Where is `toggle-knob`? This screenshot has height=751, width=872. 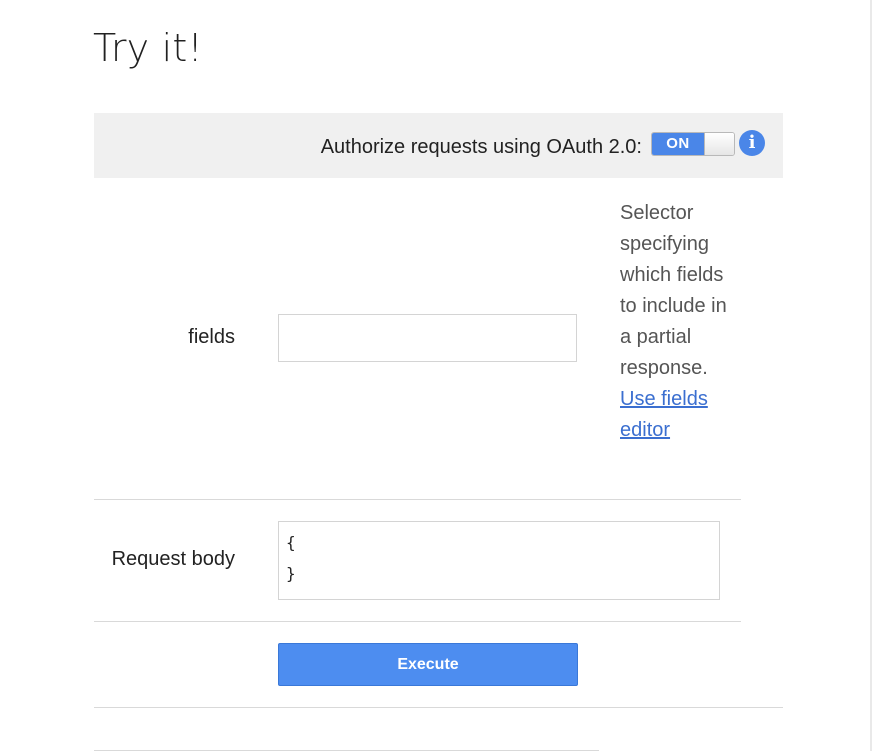 toggle-knob is located at coordinates (719, 144).